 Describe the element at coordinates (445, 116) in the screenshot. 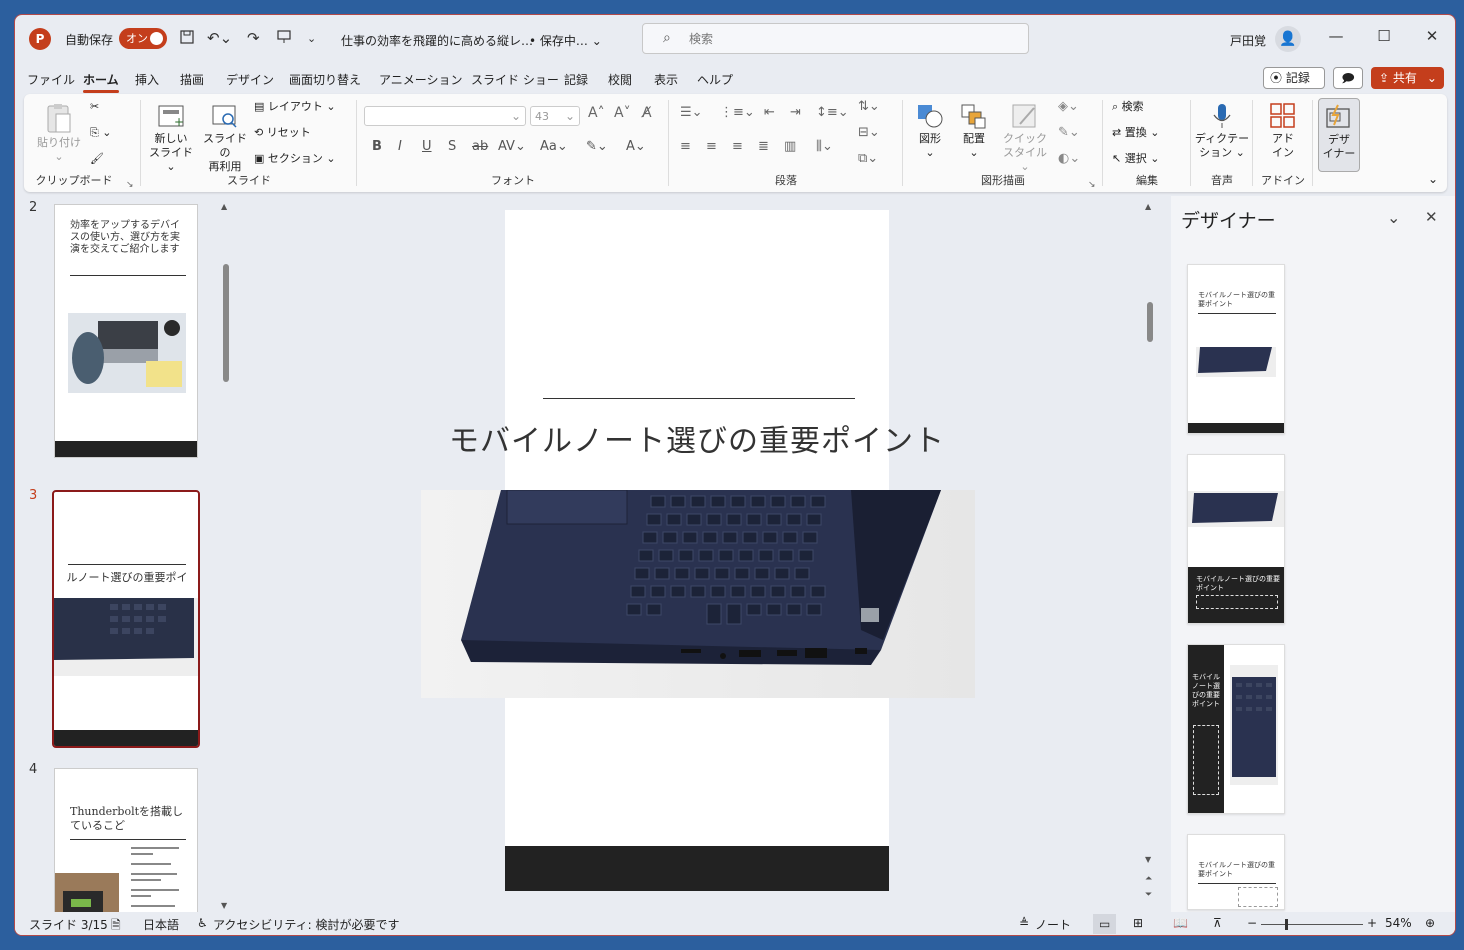

I see `font-name-combo: ⌄` at that location.